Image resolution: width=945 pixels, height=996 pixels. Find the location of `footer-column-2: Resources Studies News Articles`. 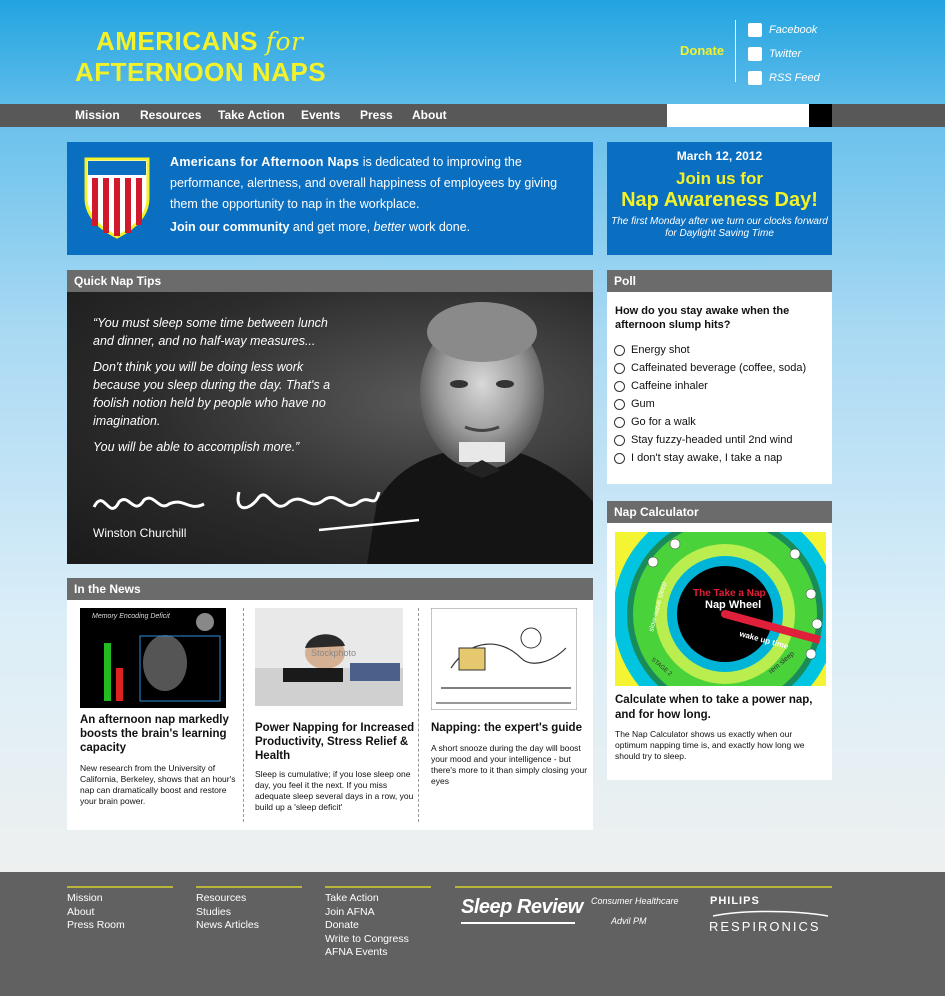

footer-column-2: Resources Studies News Articles is located at coordinates (249, 909).